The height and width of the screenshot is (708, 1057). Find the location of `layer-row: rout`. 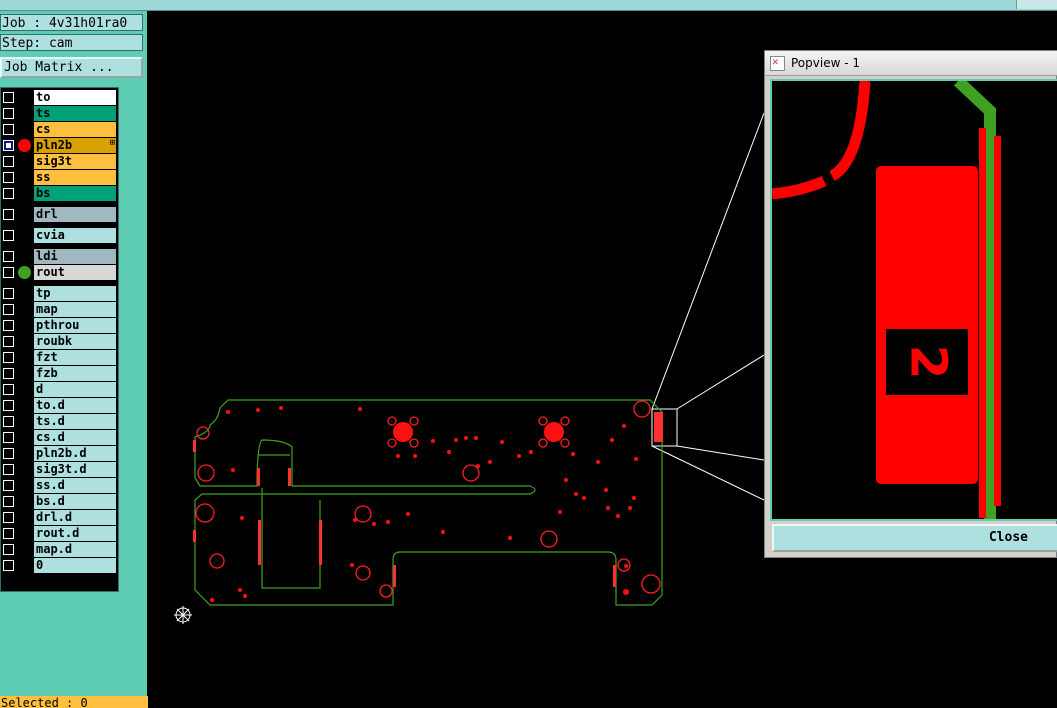

layer-row: rout is located at coordinates (59, 272).